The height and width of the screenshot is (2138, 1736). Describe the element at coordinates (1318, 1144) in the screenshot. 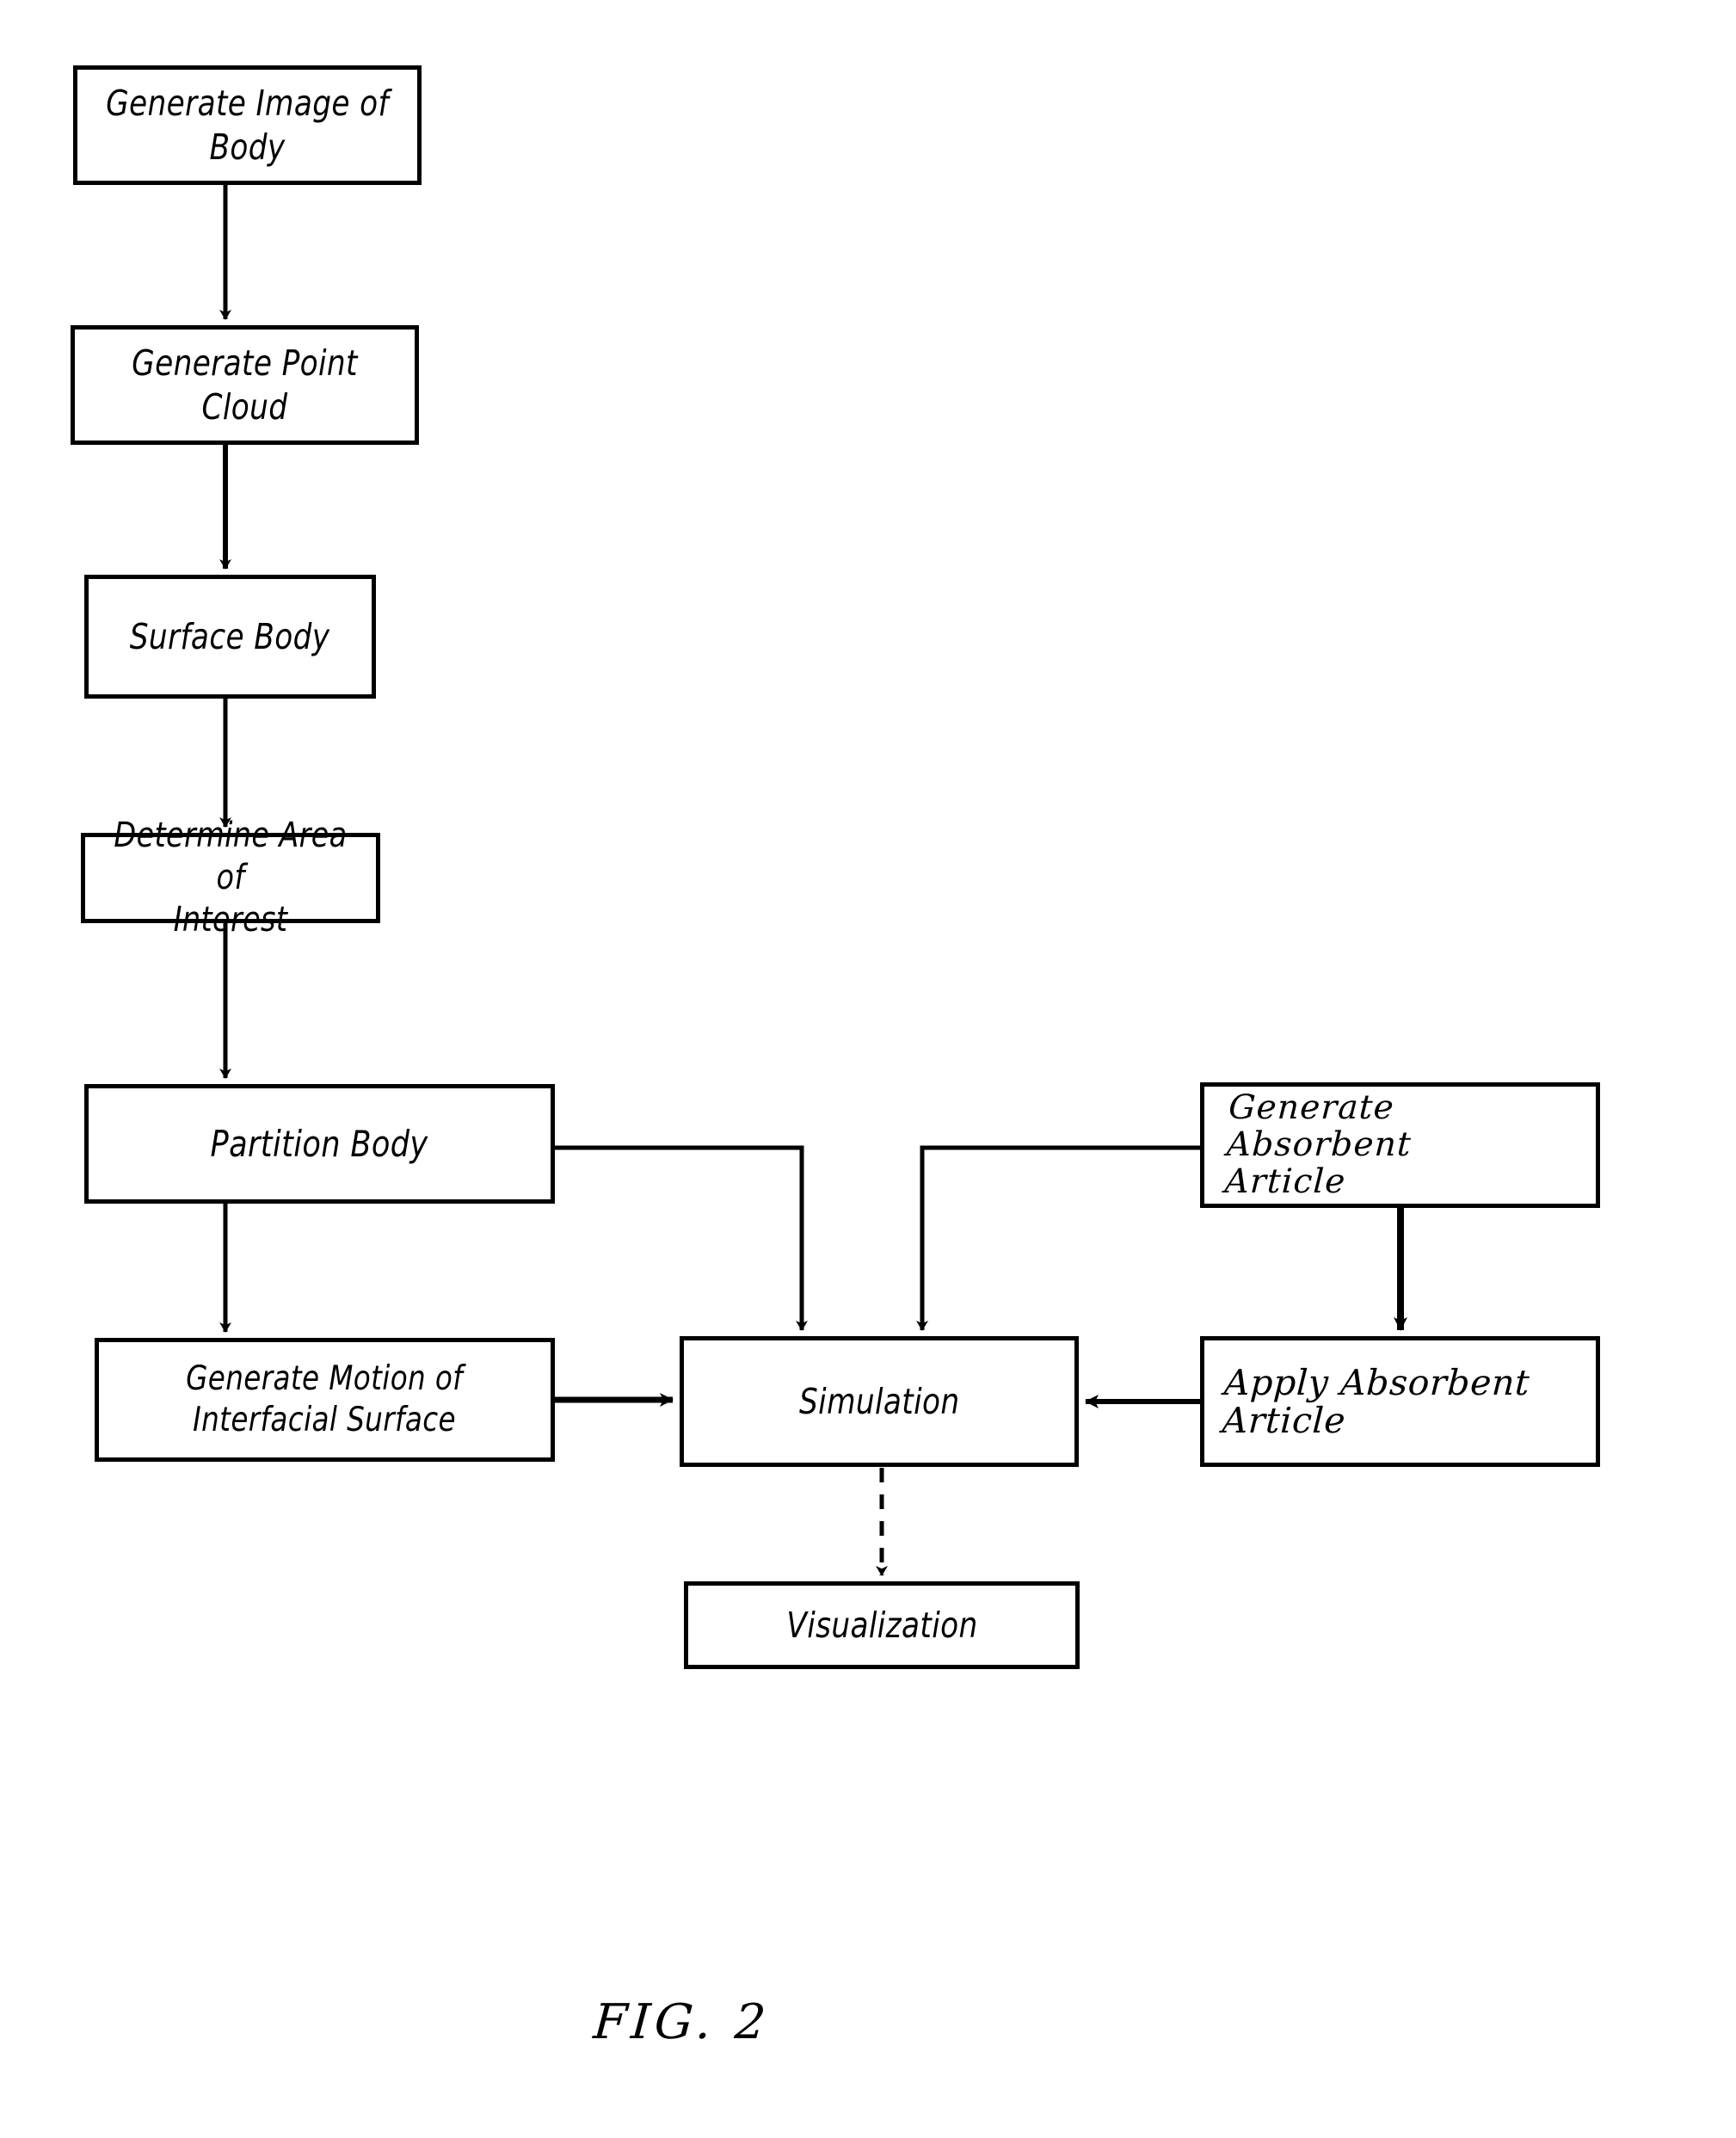

I see `node-label: Generate Absorbent Article` at that location.